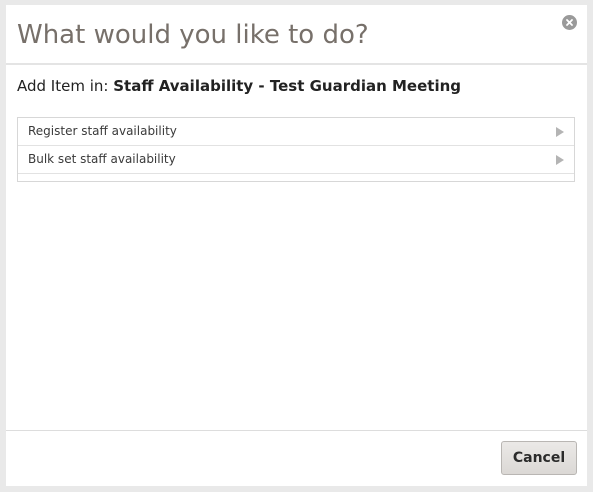 This screenshot has width=593, height=492. Describe the element at coordinates (102, 159) in the screenshot. I see `list-item-label: Bulk set staff availability` at that location.